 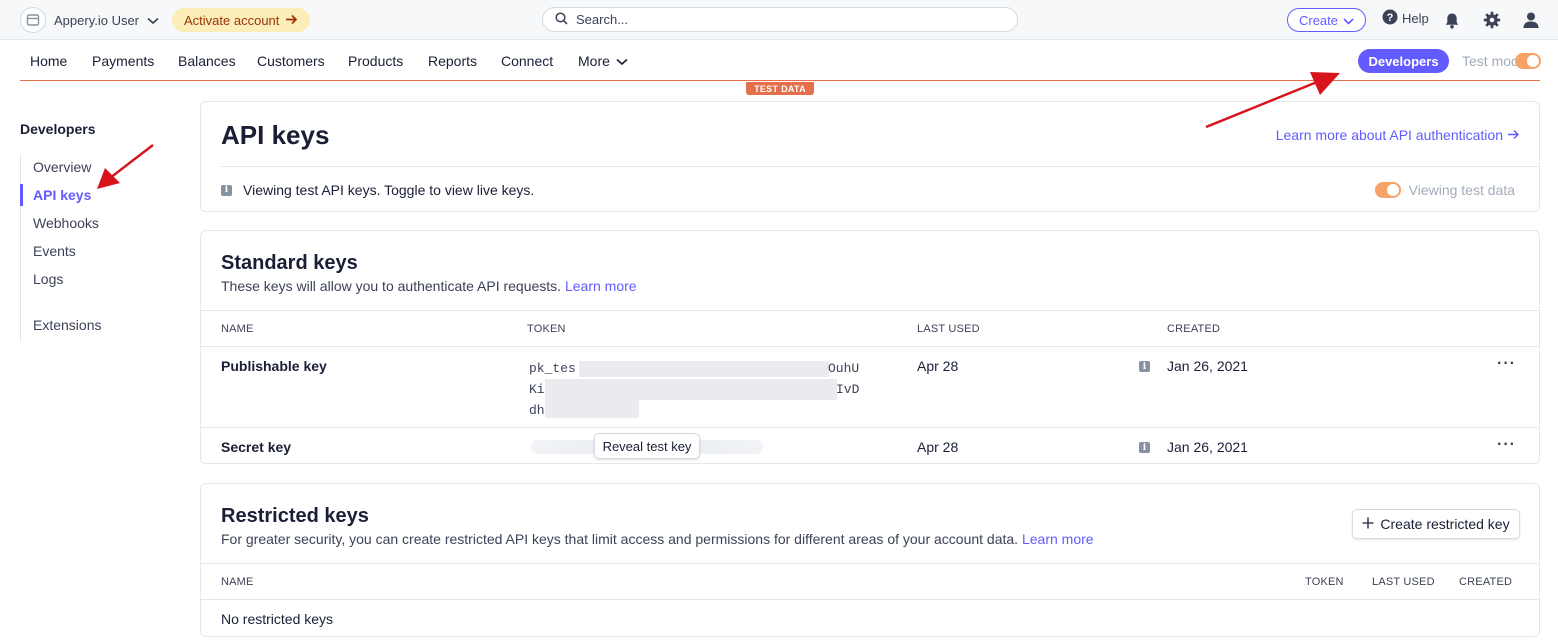 I want to click on search-bar, so click(x=780, y=19).